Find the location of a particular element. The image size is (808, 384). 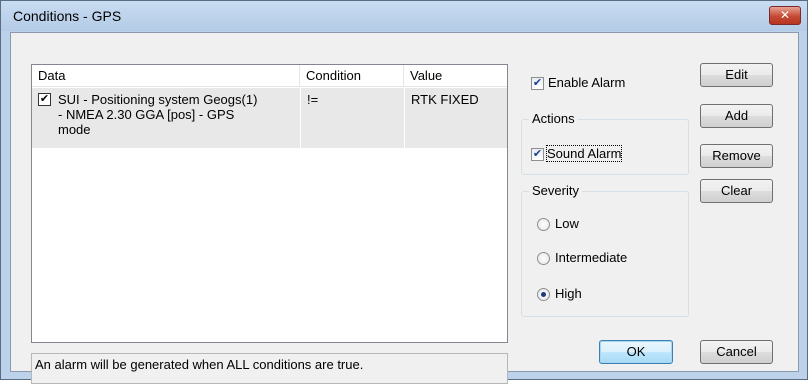

row-checkbox: ✔ is located at coordinates (44, 99).